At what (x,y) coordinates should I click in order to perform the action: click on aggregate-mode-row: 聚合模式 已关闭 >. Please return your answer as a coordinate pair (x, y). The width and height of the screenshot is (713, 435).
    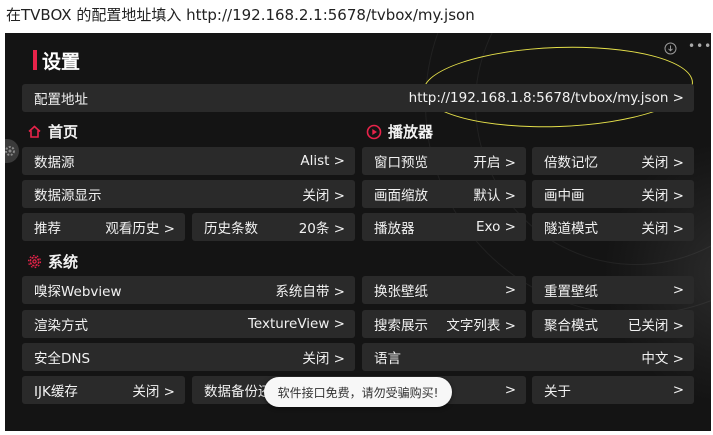
    Looking at the image, I should click on (613, 324).